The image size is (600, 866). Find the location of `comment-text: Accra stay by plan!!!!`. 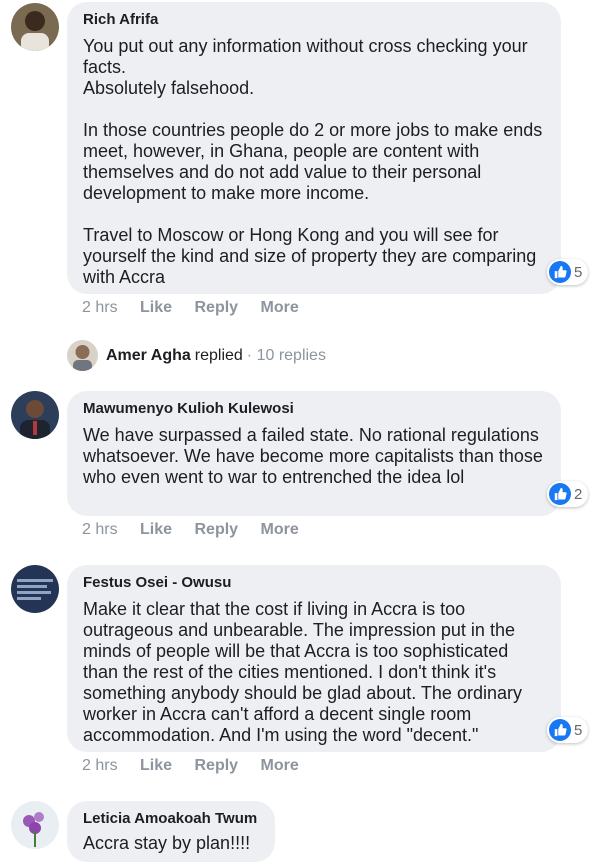

comment-text: Accra stay by plan!!!! is located at coordinates (171, 843).